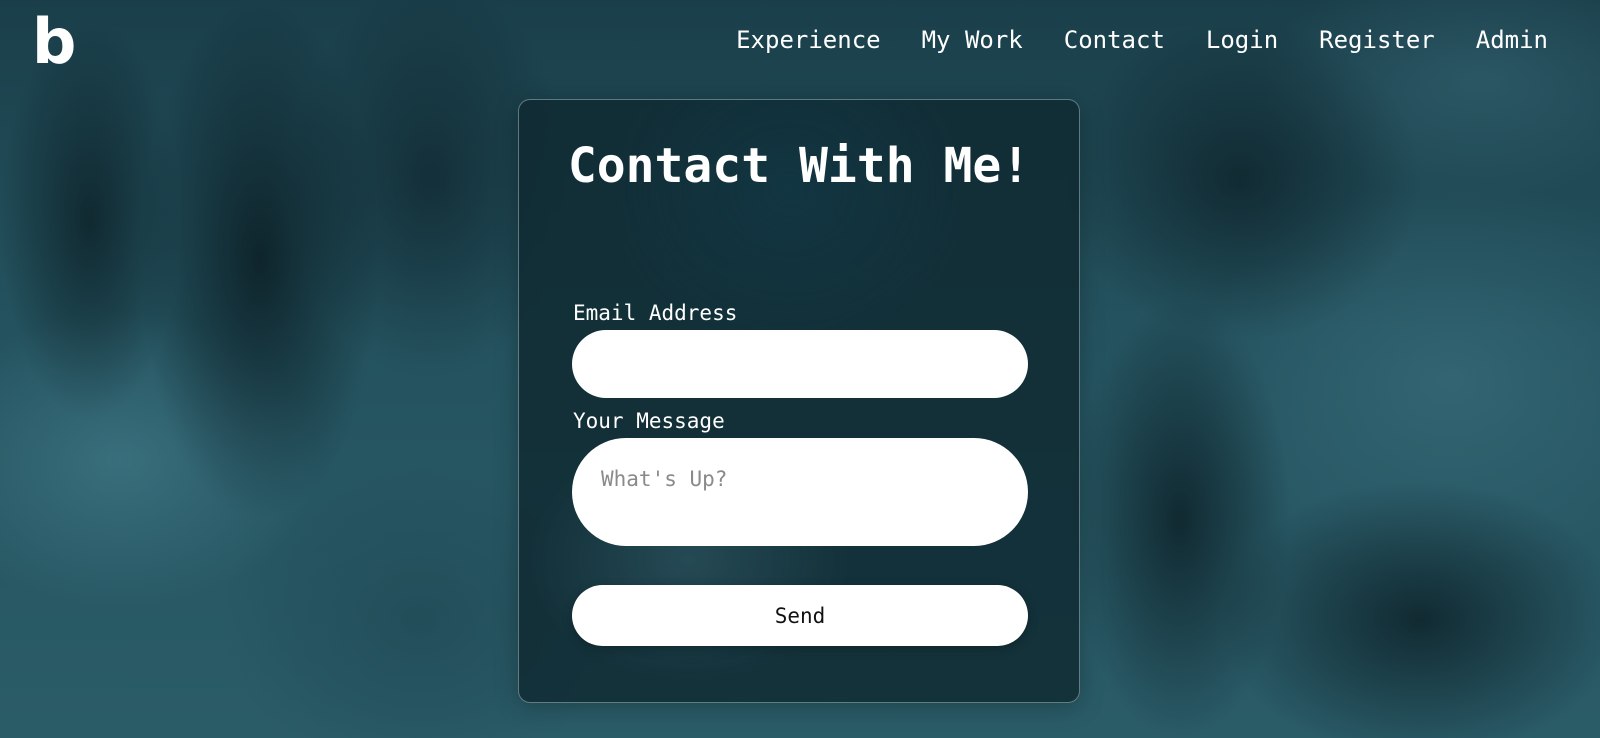 The image size is (1600, 738). Describe the element at coordinates (54, 42) in the screenshot. I see `site-logo: b` at that location.